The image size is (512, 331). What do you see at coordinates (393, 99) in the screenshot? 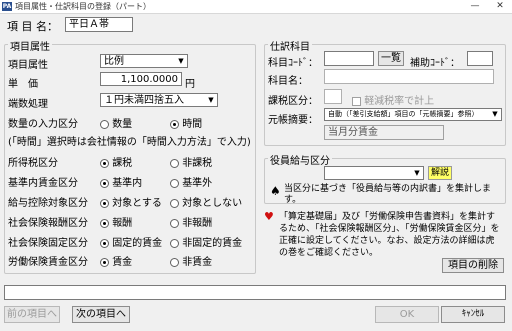
I see `reduced-rate-option: 軽減税率で計上` at bounding box center [393, 99].